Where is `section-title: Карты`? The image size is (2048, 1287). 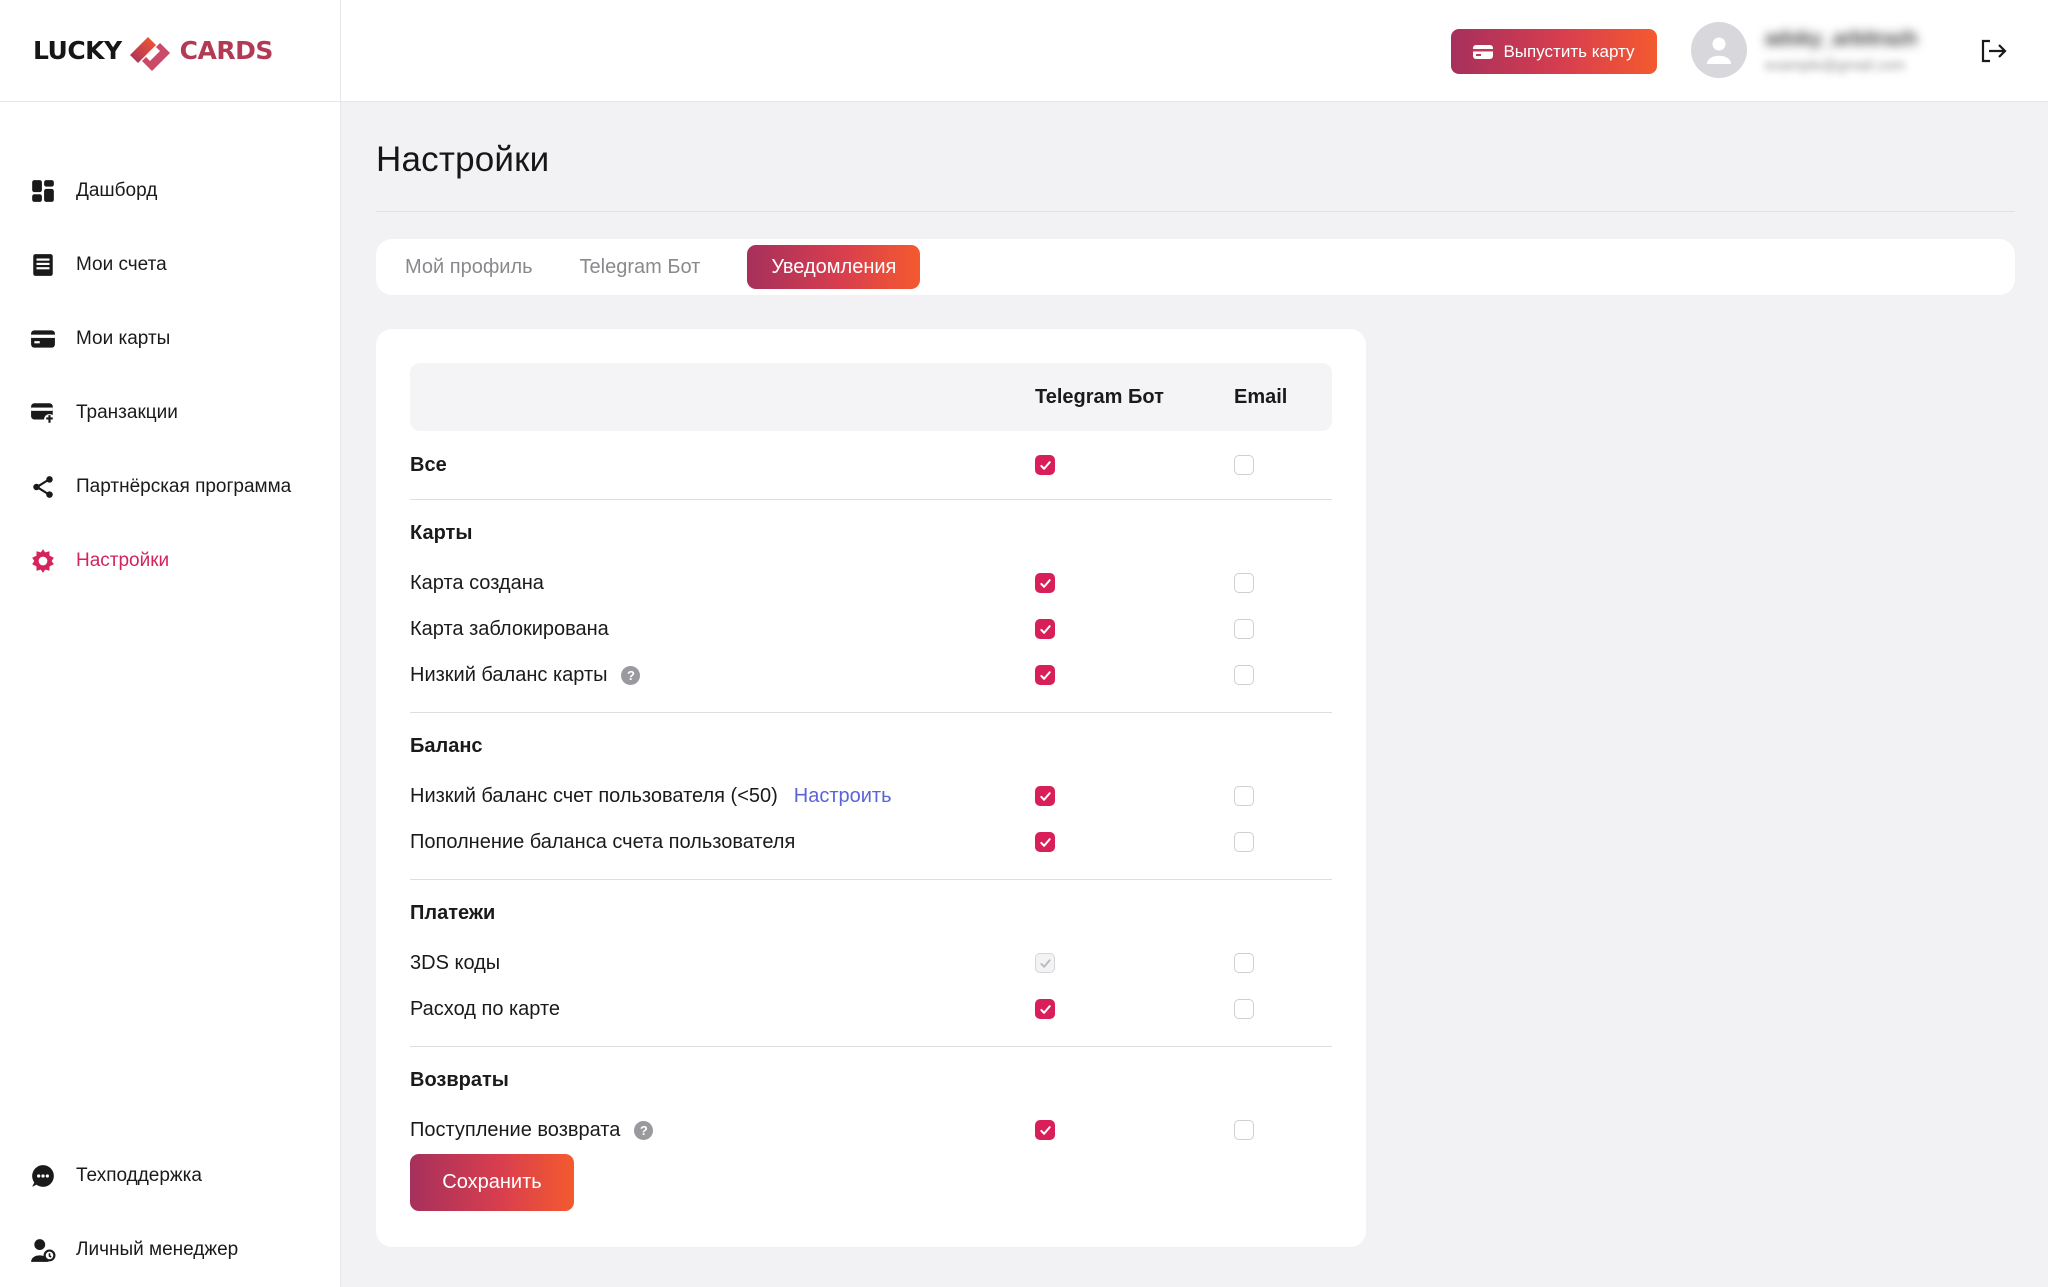
section-title: Карты is located at coordinates (871, 530).